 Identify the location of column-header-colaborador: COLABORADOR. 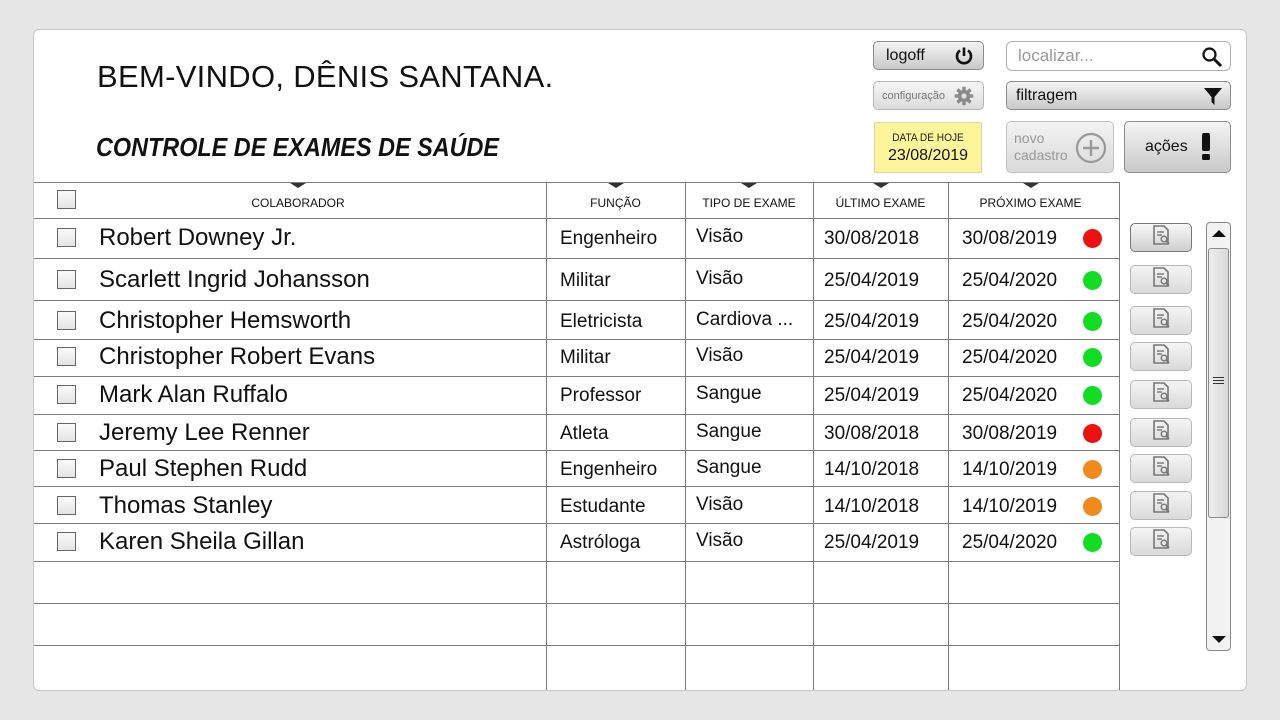
(298, 196).